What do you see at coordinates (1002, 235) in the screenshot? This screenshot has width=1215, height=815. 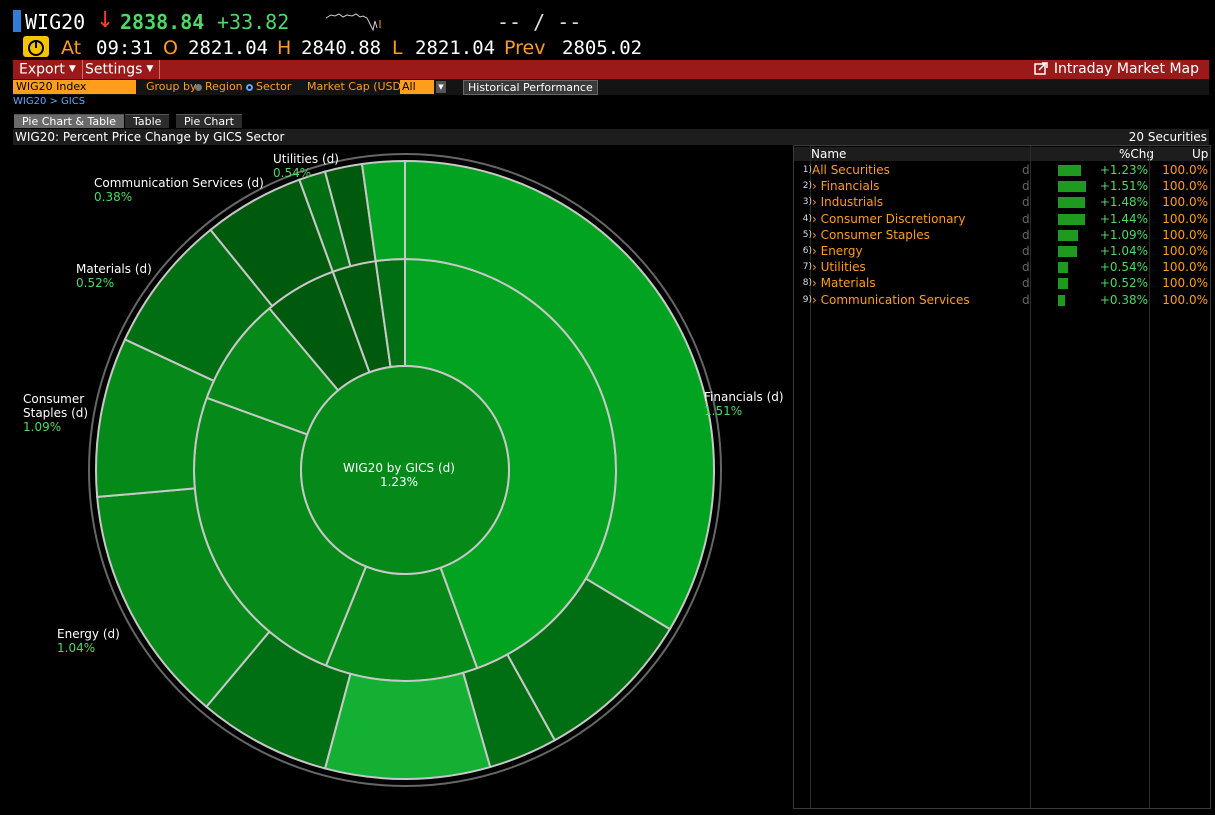 I see `table-row: 5) › Consumer Staples d +1.09% 100.0%` at bounding box center [1002, 235].